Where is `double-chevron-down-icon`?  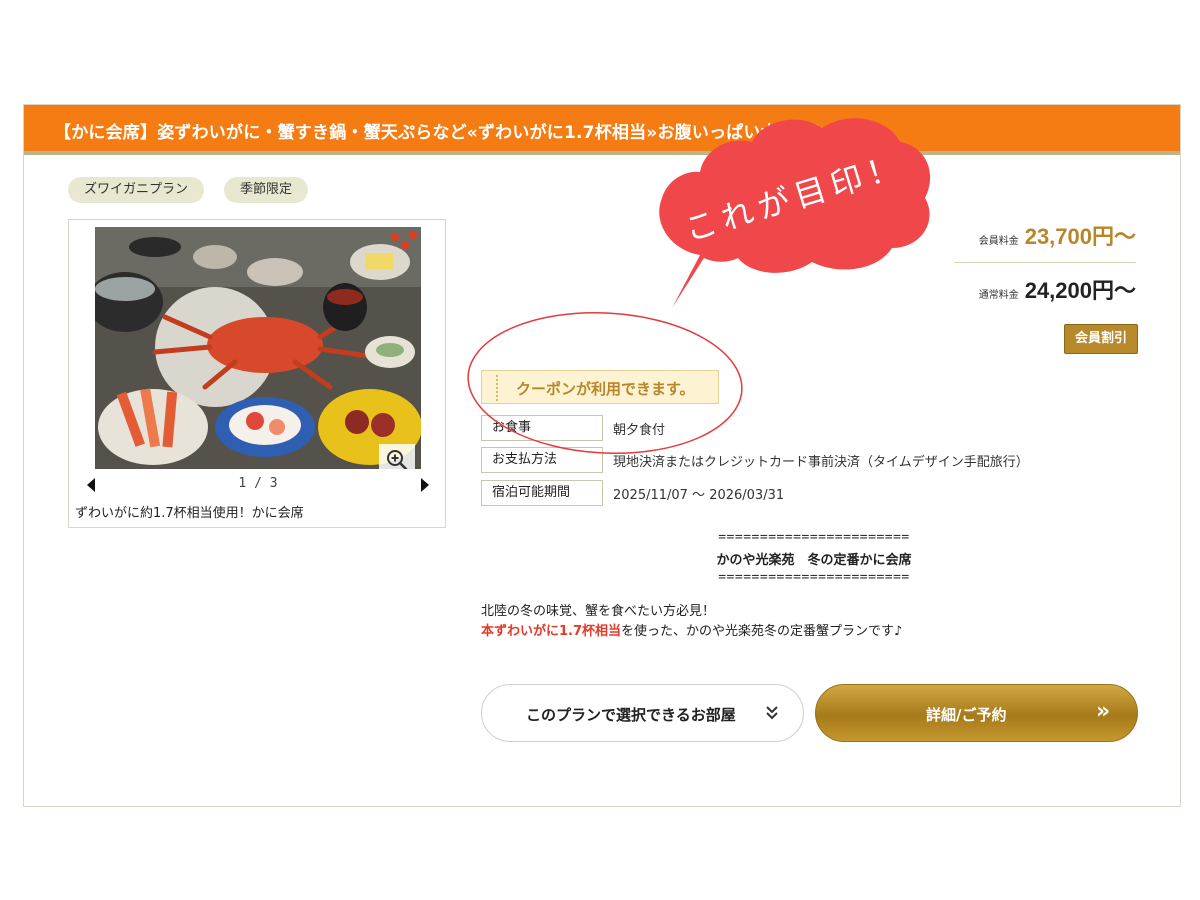
double-chevron-down-icon is located at coordinates (772, 713).